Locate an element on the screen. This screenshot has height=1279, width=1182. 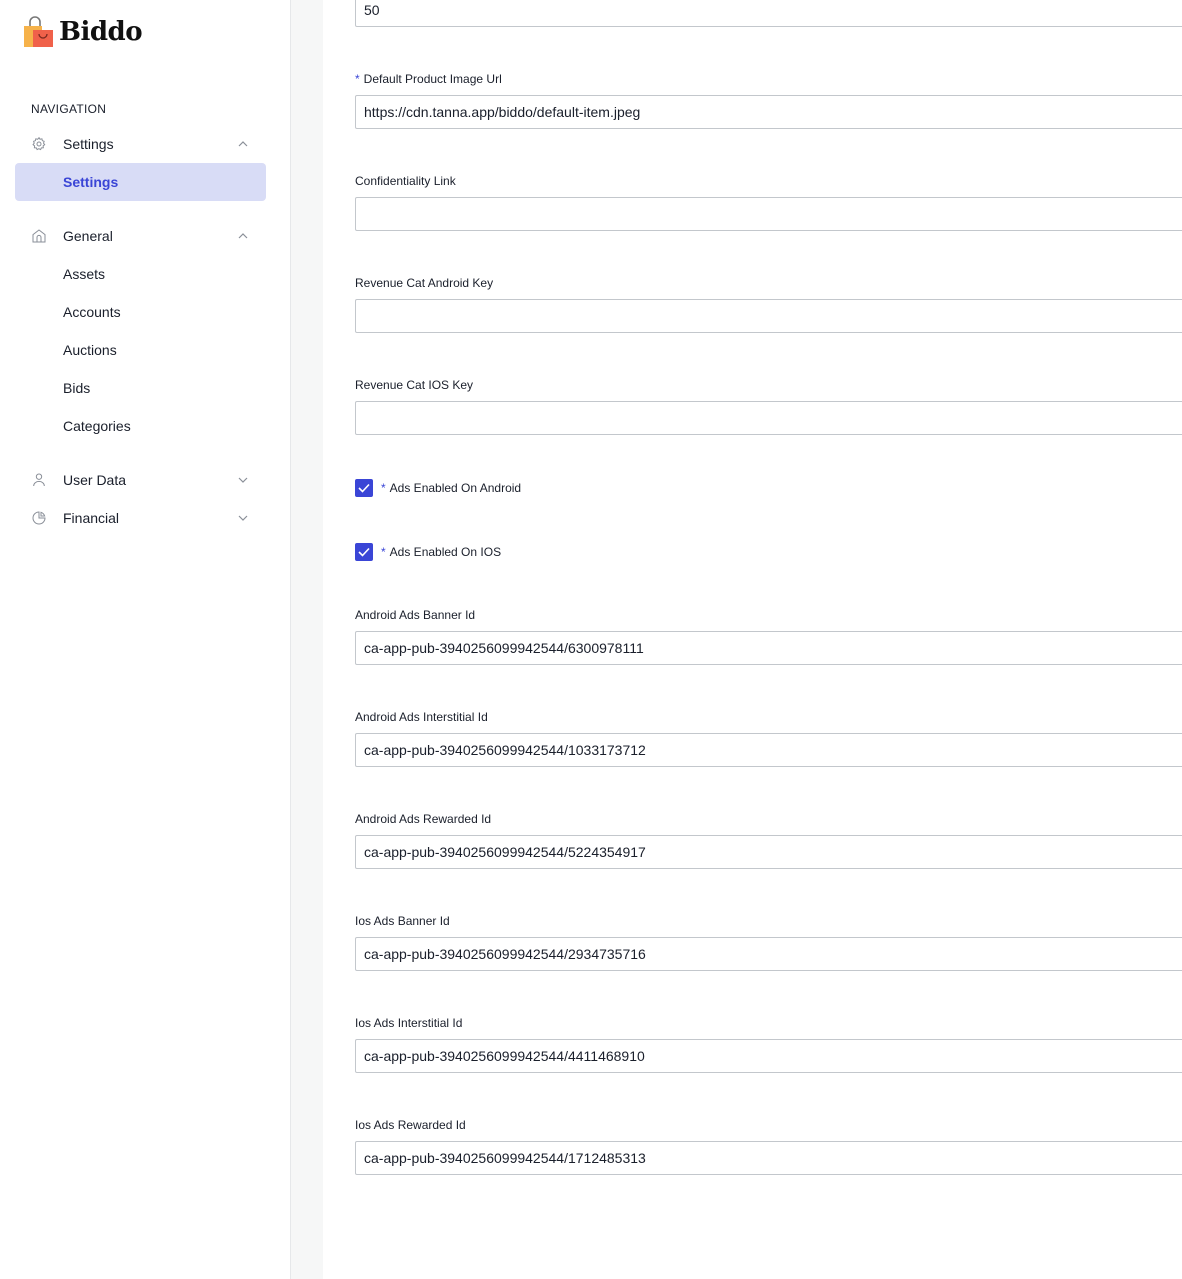
android-ads-banner-id-label: Android Ads Banner Id is located at coordinates (415, 615).